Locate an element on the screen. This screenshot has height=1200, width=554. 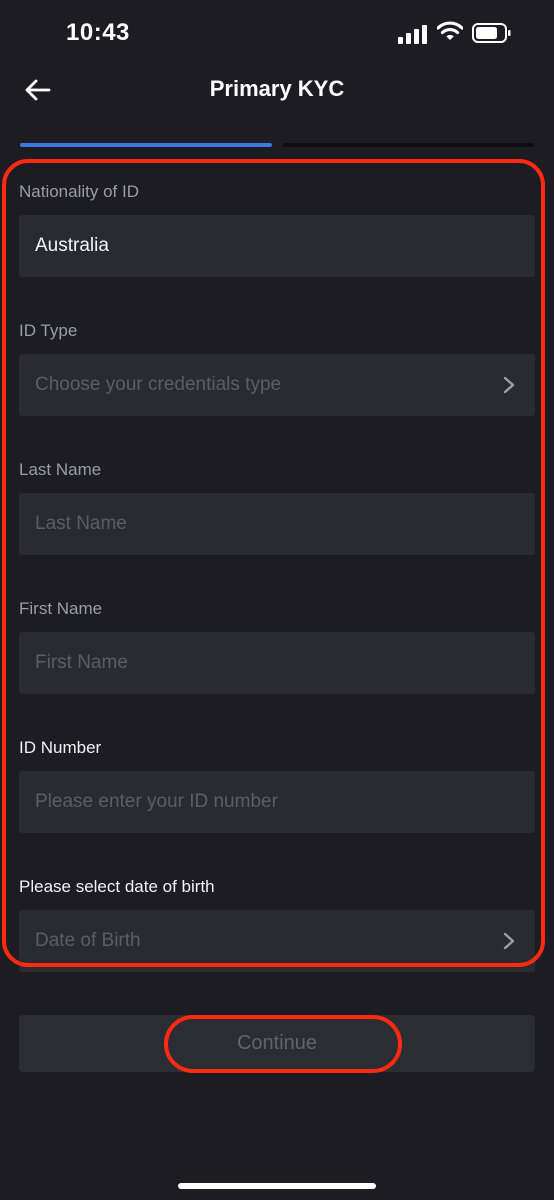
home-indicator is located at coordinates (277, 1186).